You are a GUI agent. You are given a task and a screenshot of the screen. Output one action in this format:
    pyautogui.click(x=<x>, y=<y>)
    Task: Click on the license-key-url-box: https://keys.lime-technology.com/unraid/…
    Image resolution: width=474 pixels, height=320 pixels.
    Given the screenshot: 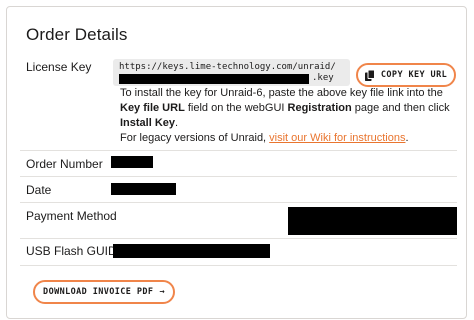 What is the action you would take?
    pyautogui.click(x=231, y=72)
    